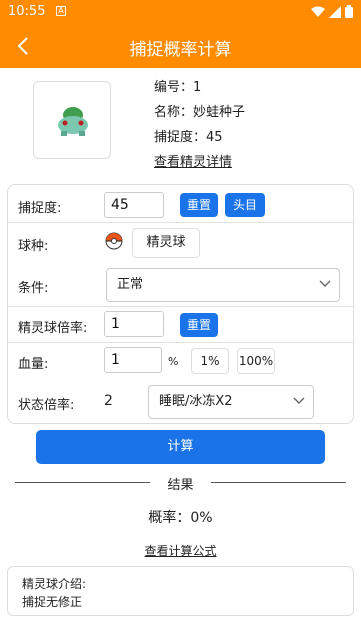 The width and height of the screenshot is (361, 643). I want to click on catch-rate-reset-button: 重置, so click(199, 205).